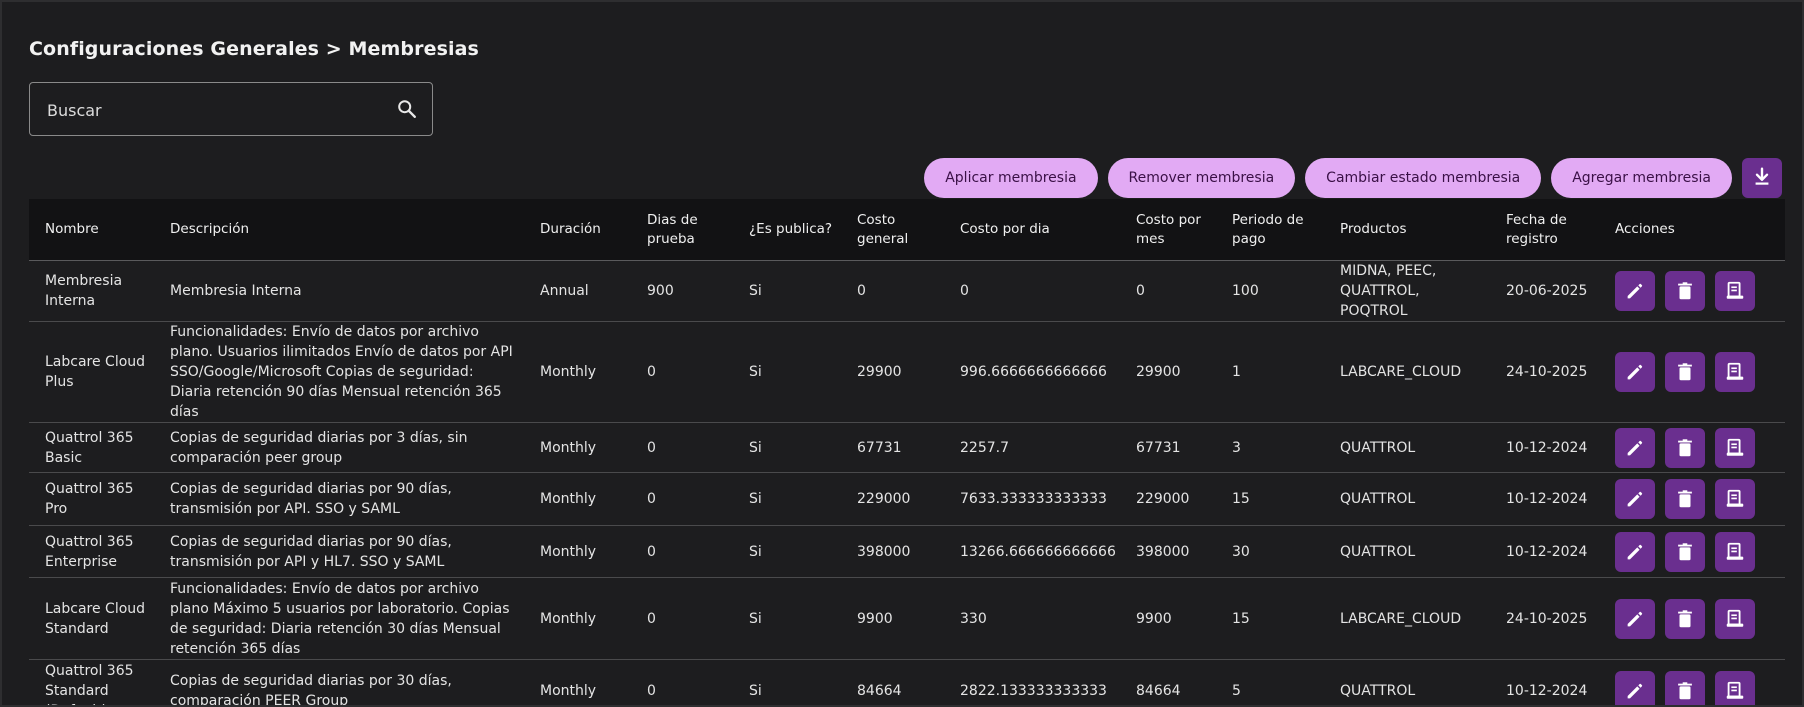  Describe the element at coordinates (1270, 447) in the screenshot. I see `cell-periodo-pago: 3` at that location.